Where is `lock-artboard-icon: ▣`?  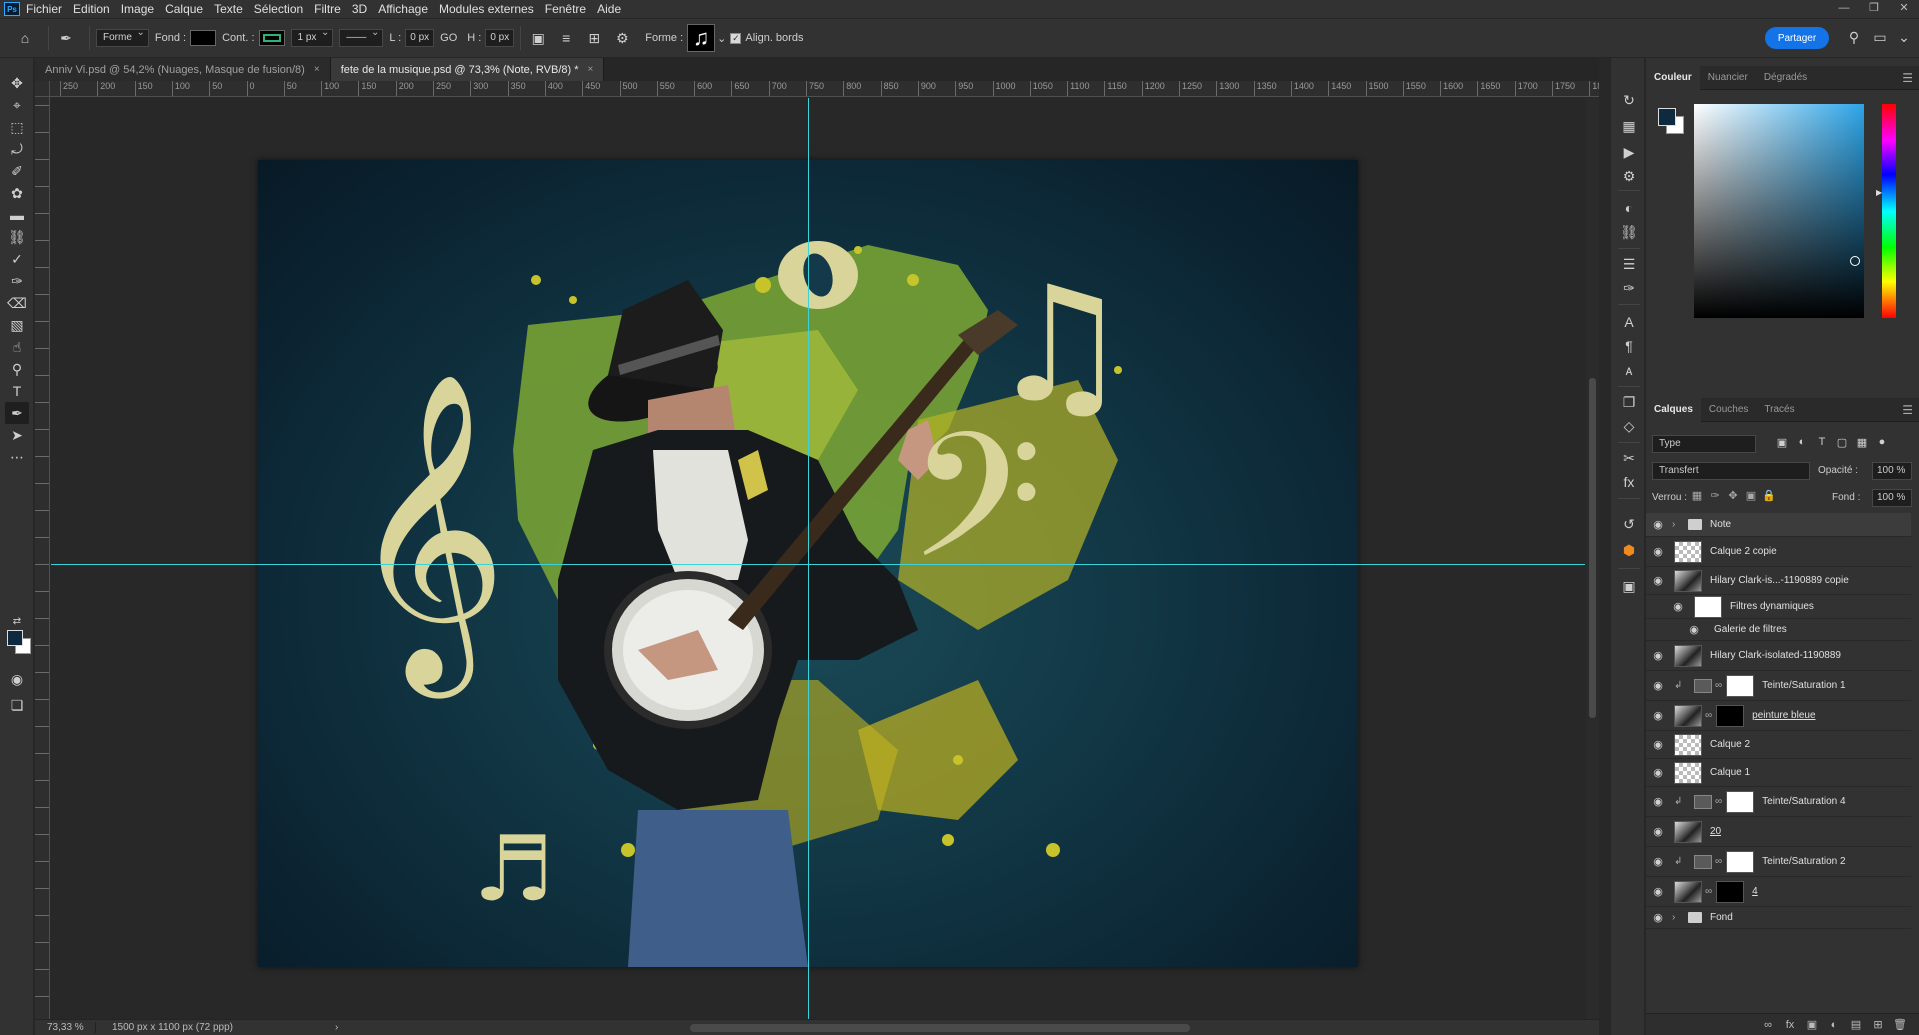
lock-artboard-icon: ▣ is located at coordinates (1751, 495).